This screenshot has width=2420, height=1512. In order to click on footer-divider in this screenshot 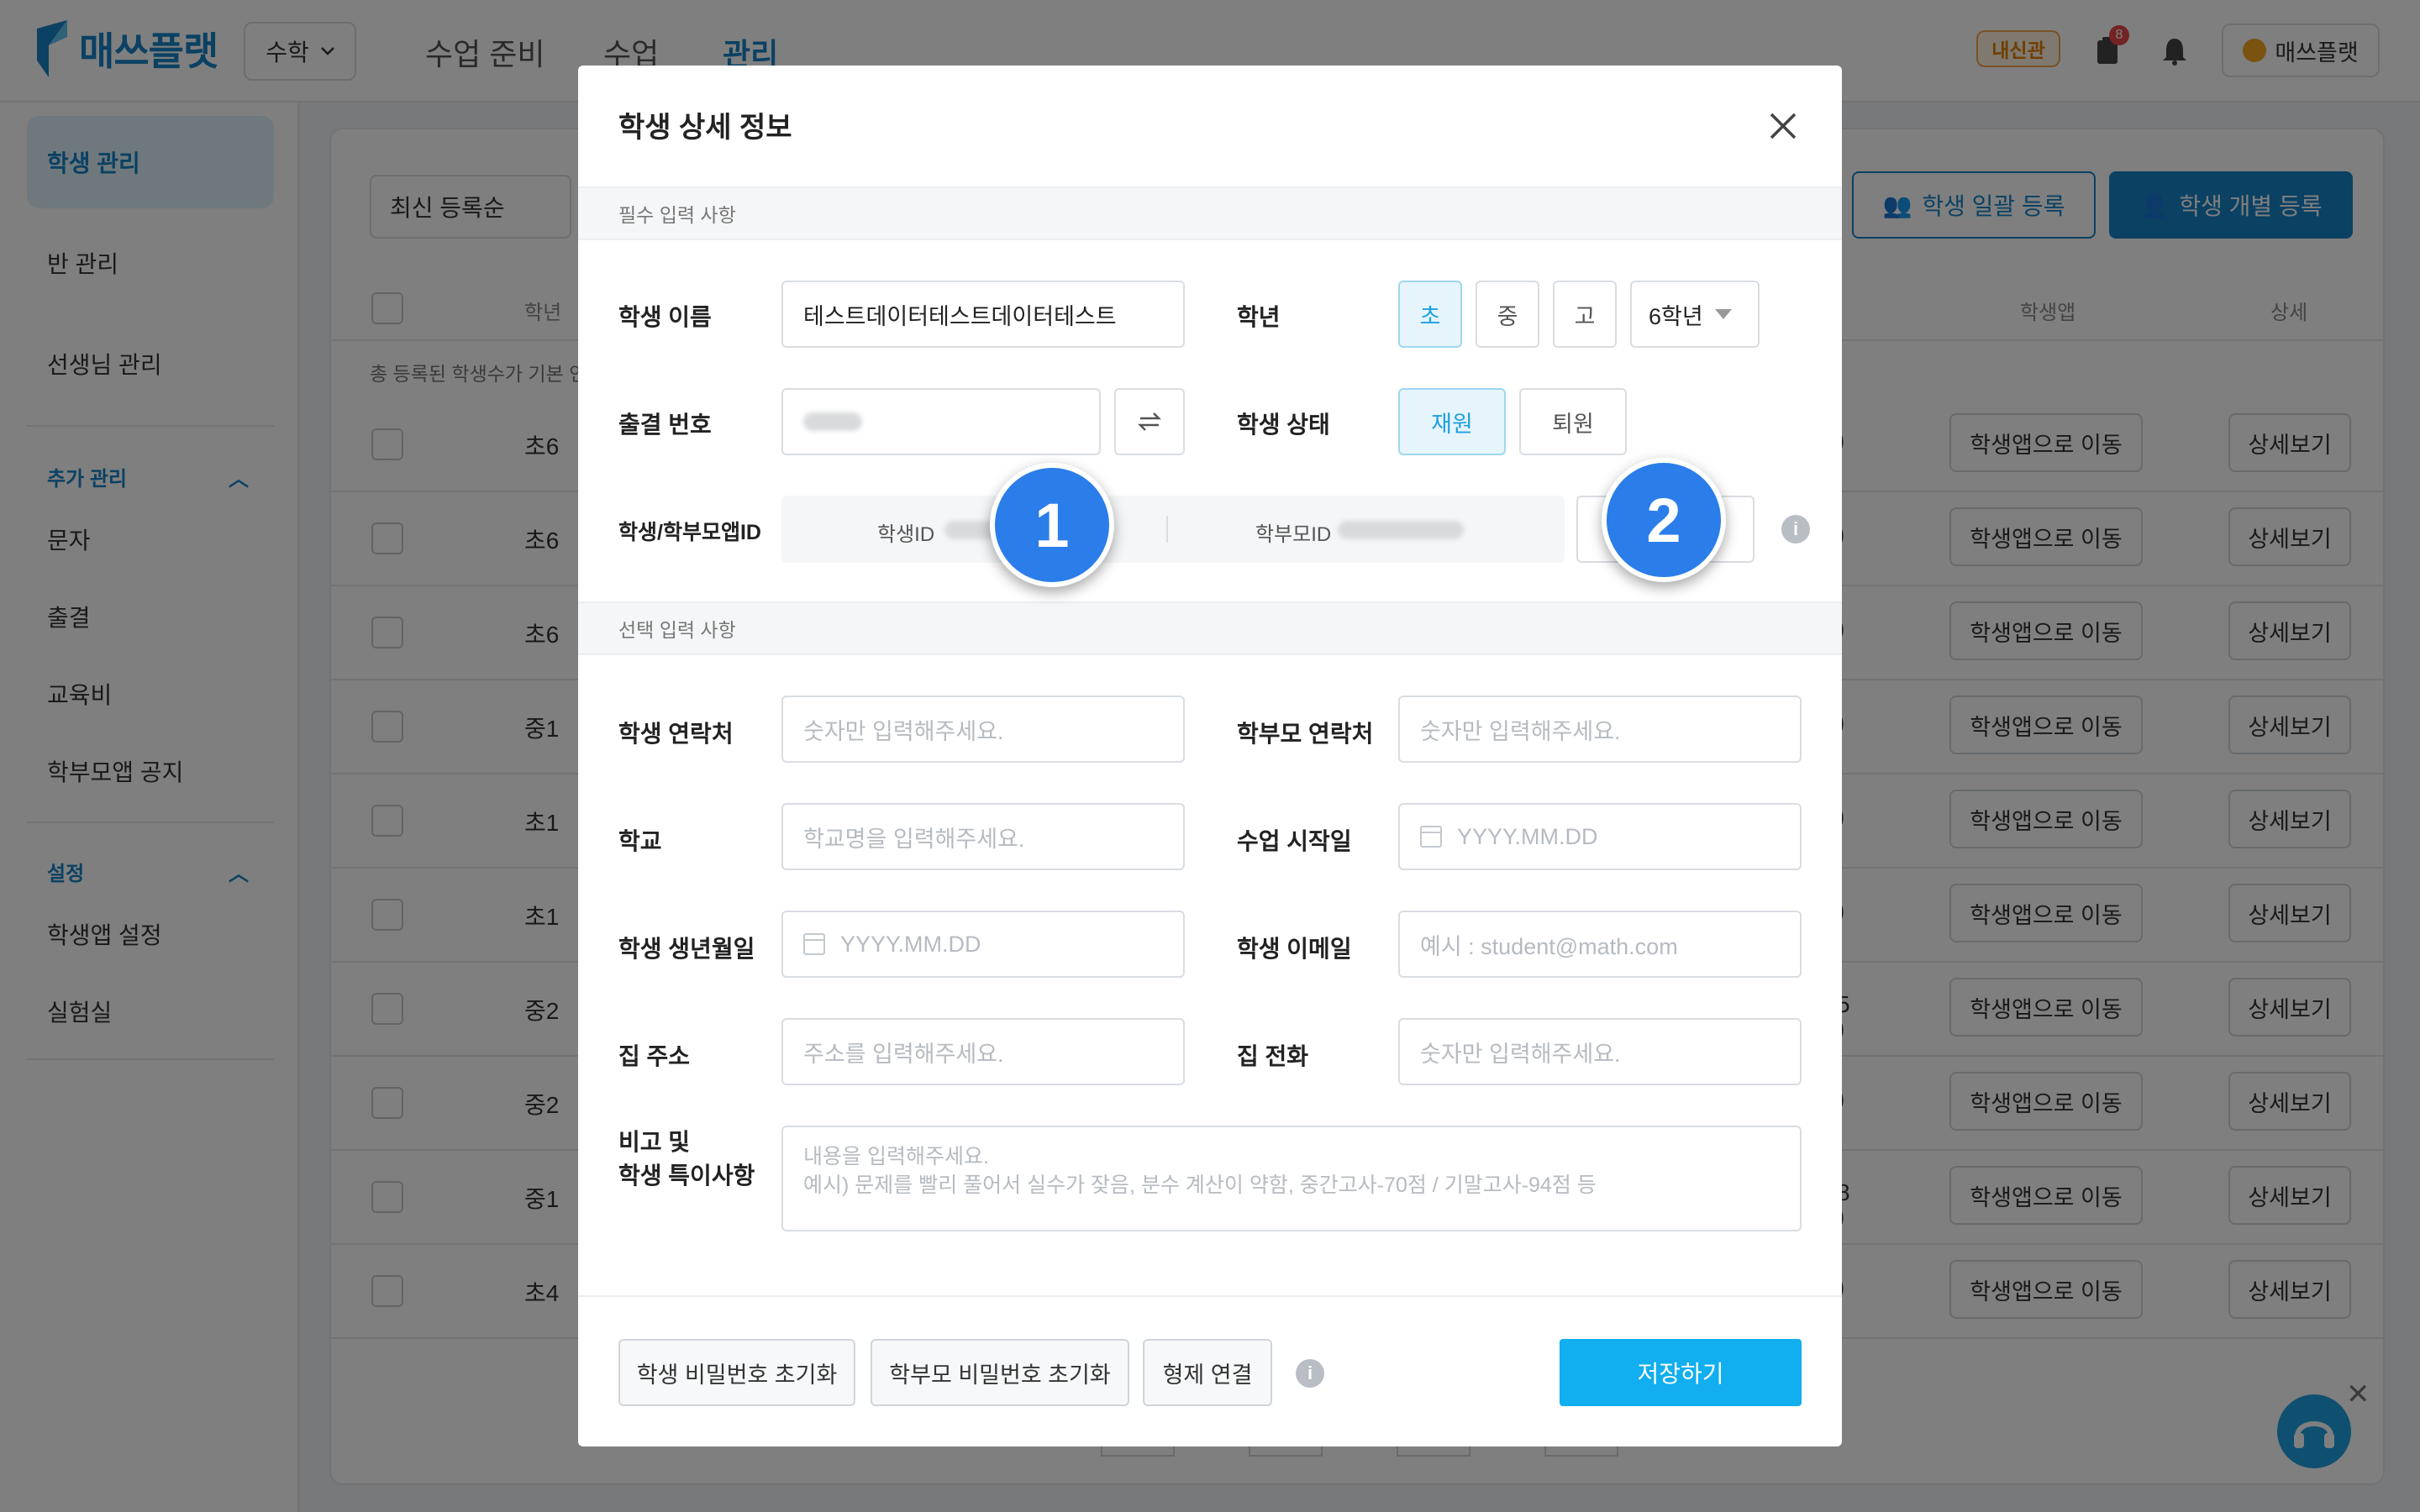, I will do `click(1210, 1296)`.